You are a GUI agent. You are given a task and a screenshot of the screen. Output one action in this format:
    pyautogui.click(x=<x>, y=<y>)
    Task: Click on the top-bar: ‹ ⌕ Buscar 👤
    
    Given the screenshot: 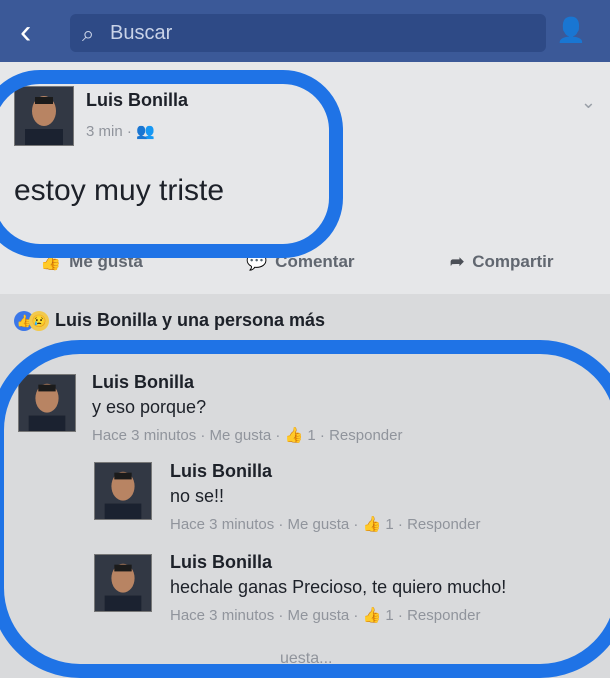 What is the action you would take?
    pyautogui.click(x=305, y=31)
    